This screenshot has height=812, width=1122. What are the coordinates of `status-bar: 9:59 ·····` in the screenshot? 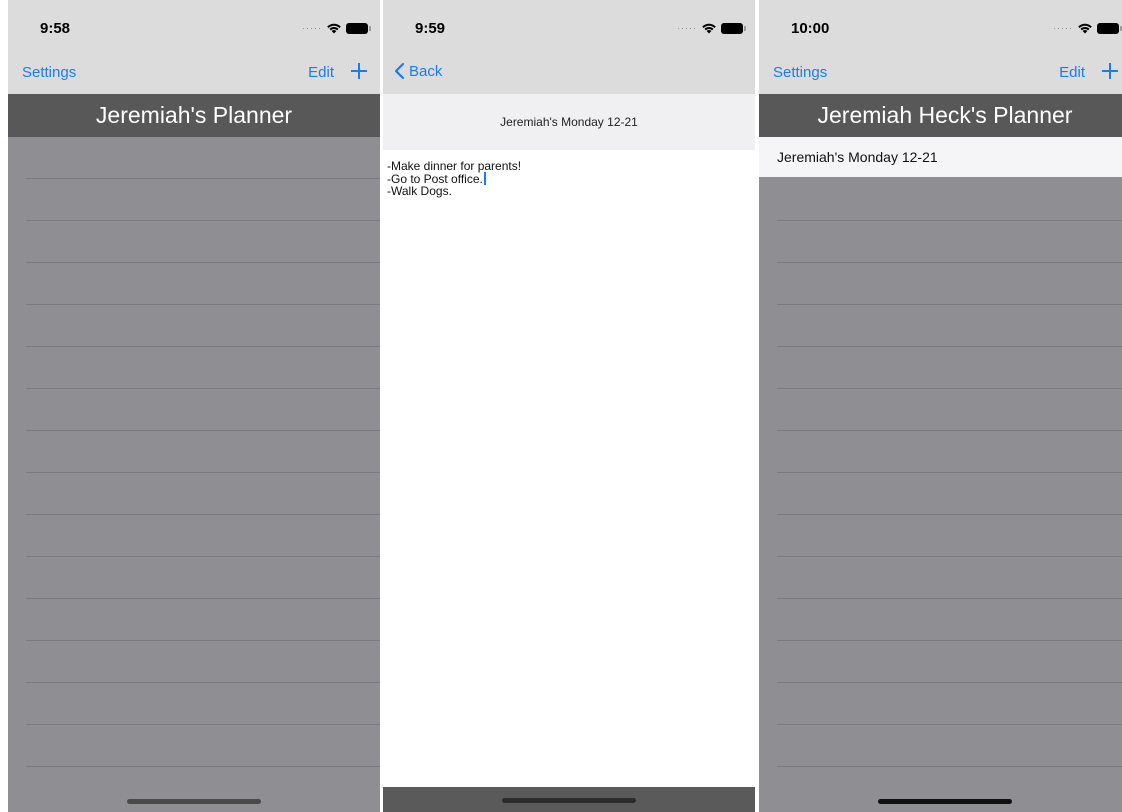 It's located at (569, 25).